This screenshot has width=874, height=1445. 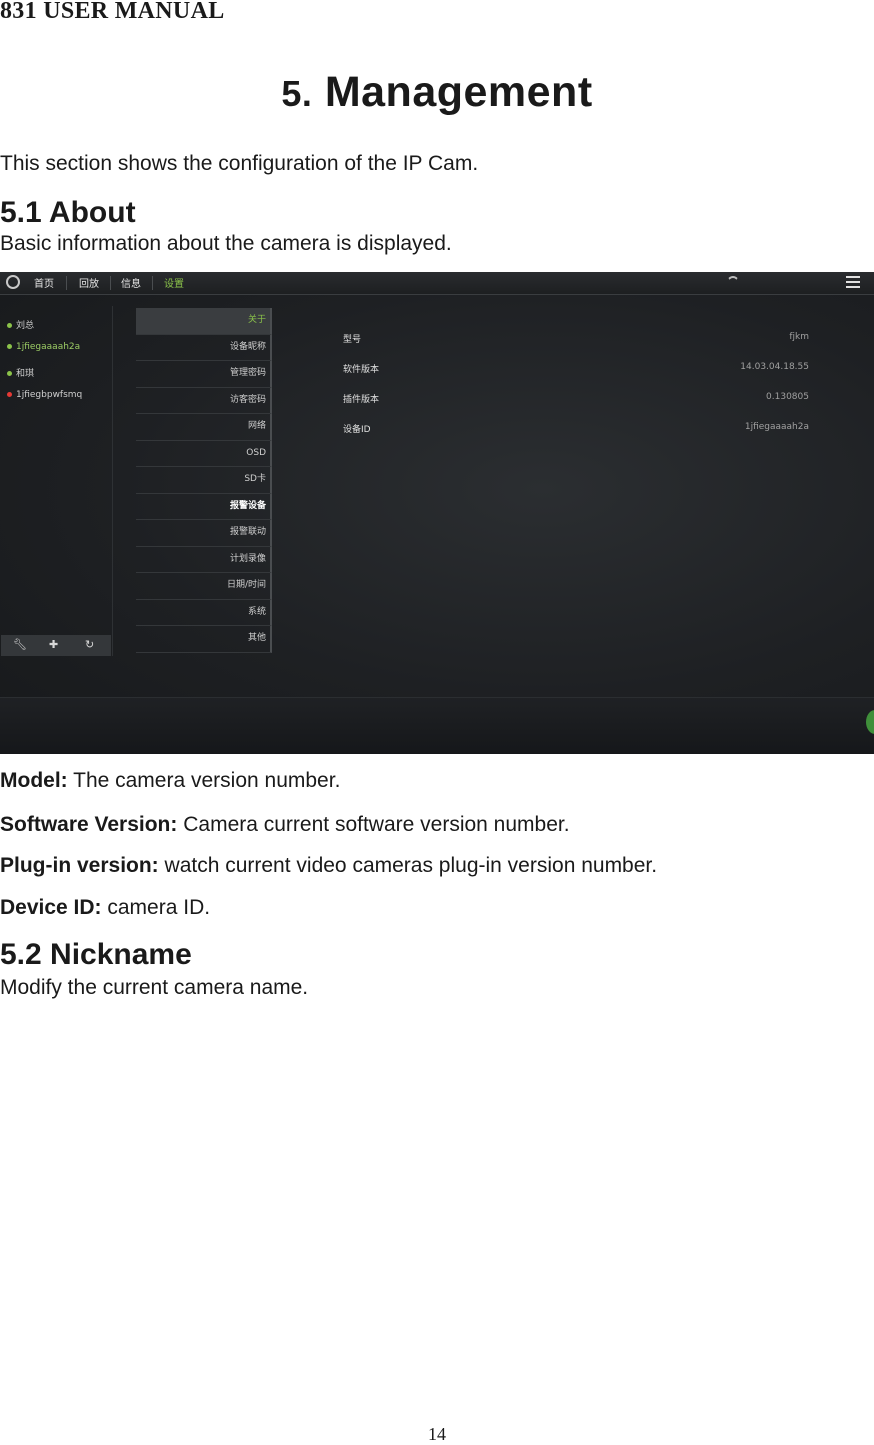 I want to click on wrench-icon: 🔧︎, so click(x=20, y=644).